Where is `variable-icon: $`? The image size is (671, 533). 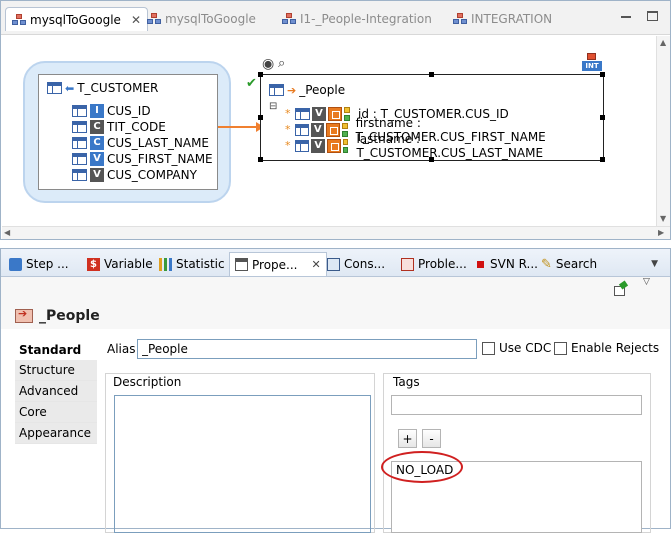
variable-icon: $ is located at coordinates (93, 264).